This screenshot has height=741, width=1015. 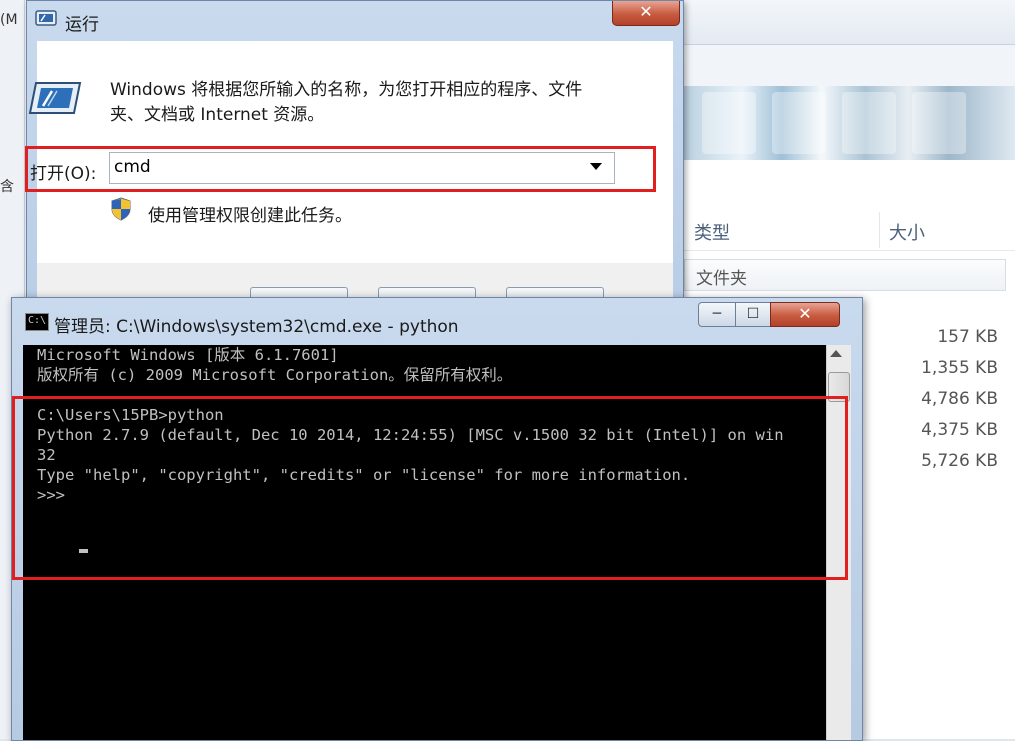 I want to click on cmd-icon-text: C:\, so click(x=37, y=320).